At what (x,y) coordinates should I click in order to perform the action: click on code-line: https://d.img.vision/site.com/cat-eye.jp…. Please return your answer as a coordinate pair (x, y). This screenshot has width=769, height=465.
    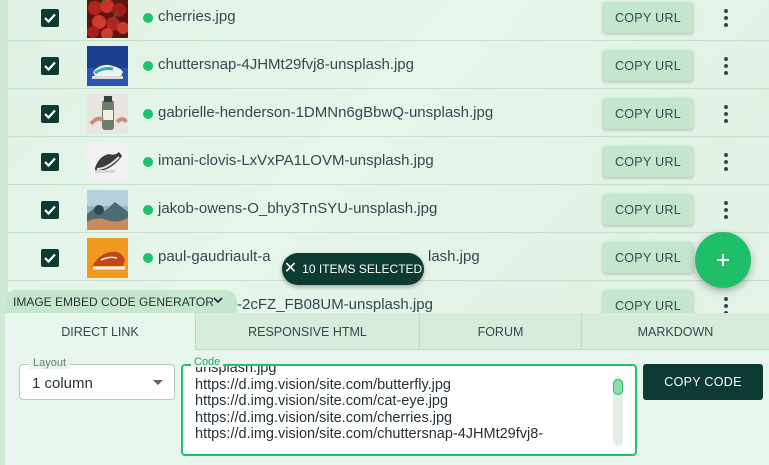
    Looking at the image, I should click on (322, 401).